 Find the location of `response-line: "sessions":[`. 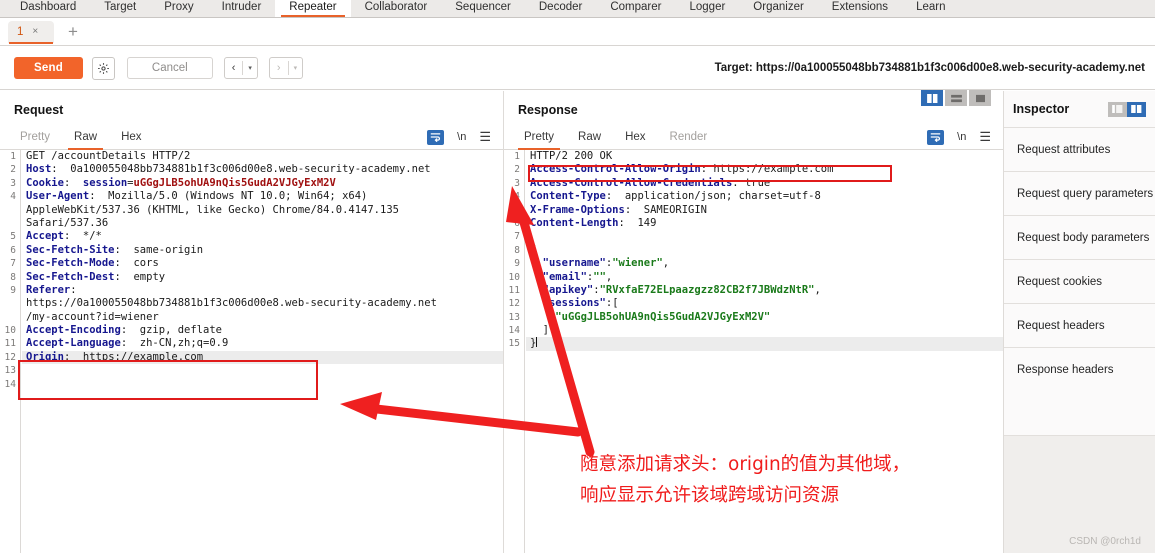

response-line: "sessions":[ is located at coordinates (764, 303).